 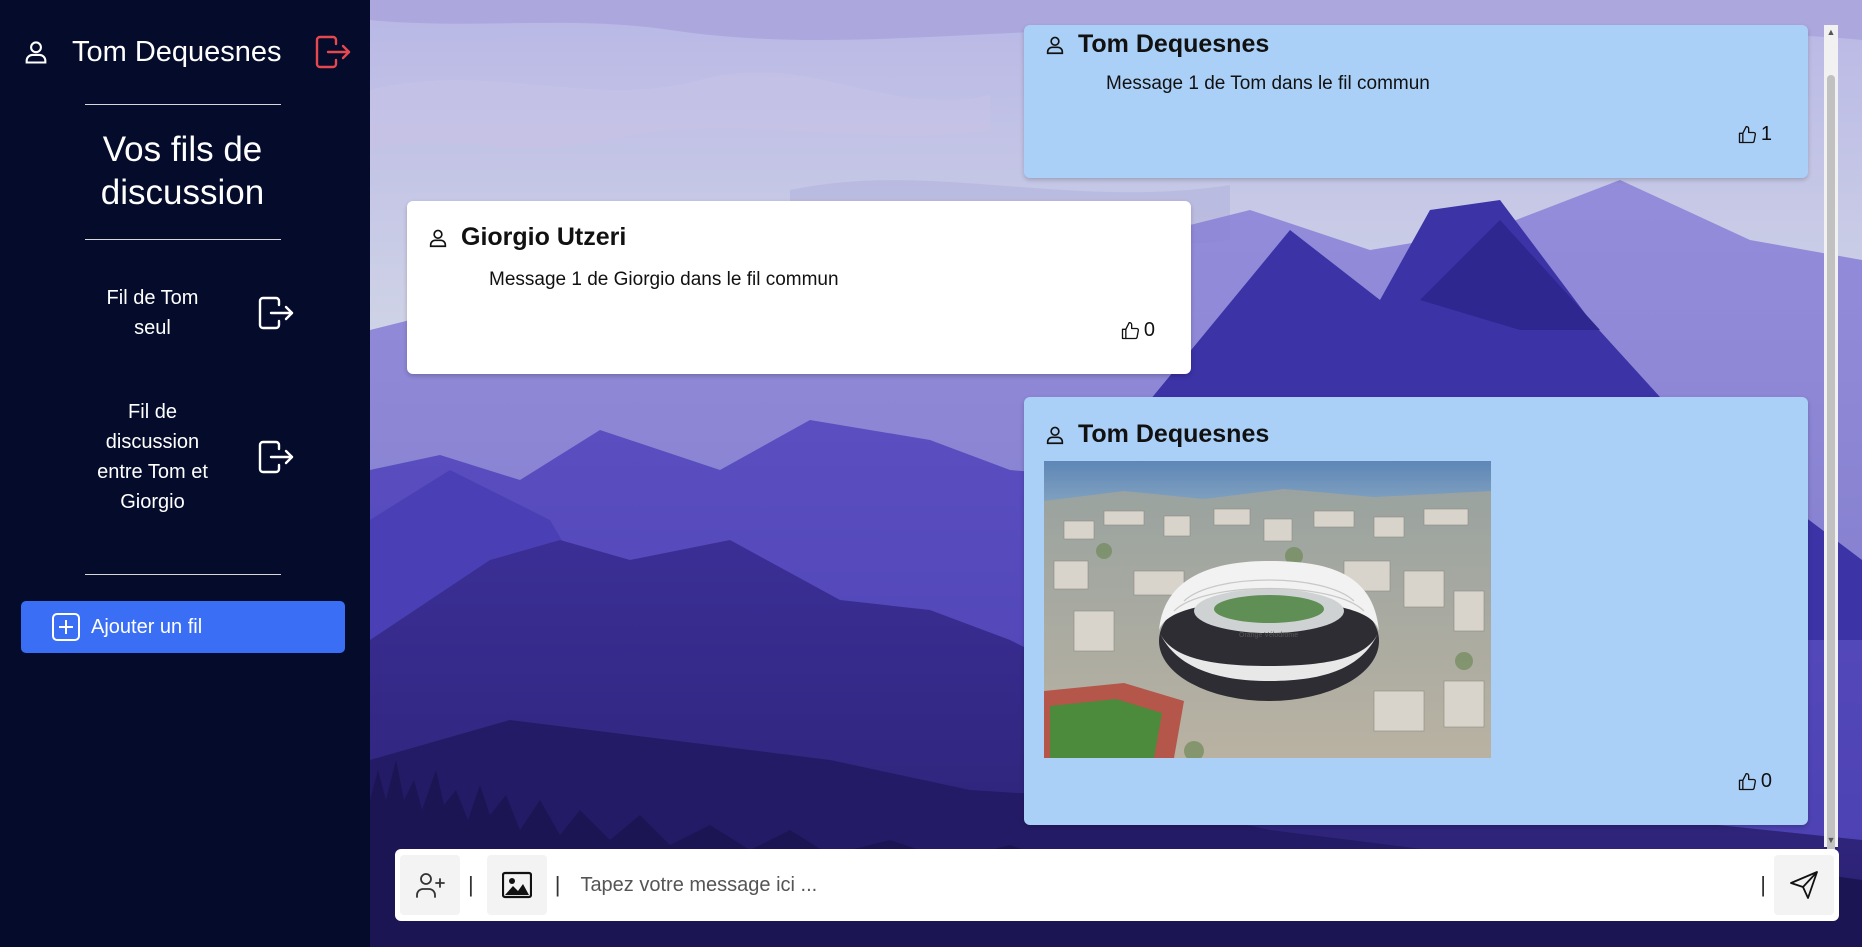 What do you see at coordinates (177, 51) in the screenshot?
I see `user-name: Tom Dequesnes` at bounding box center [177, 51].